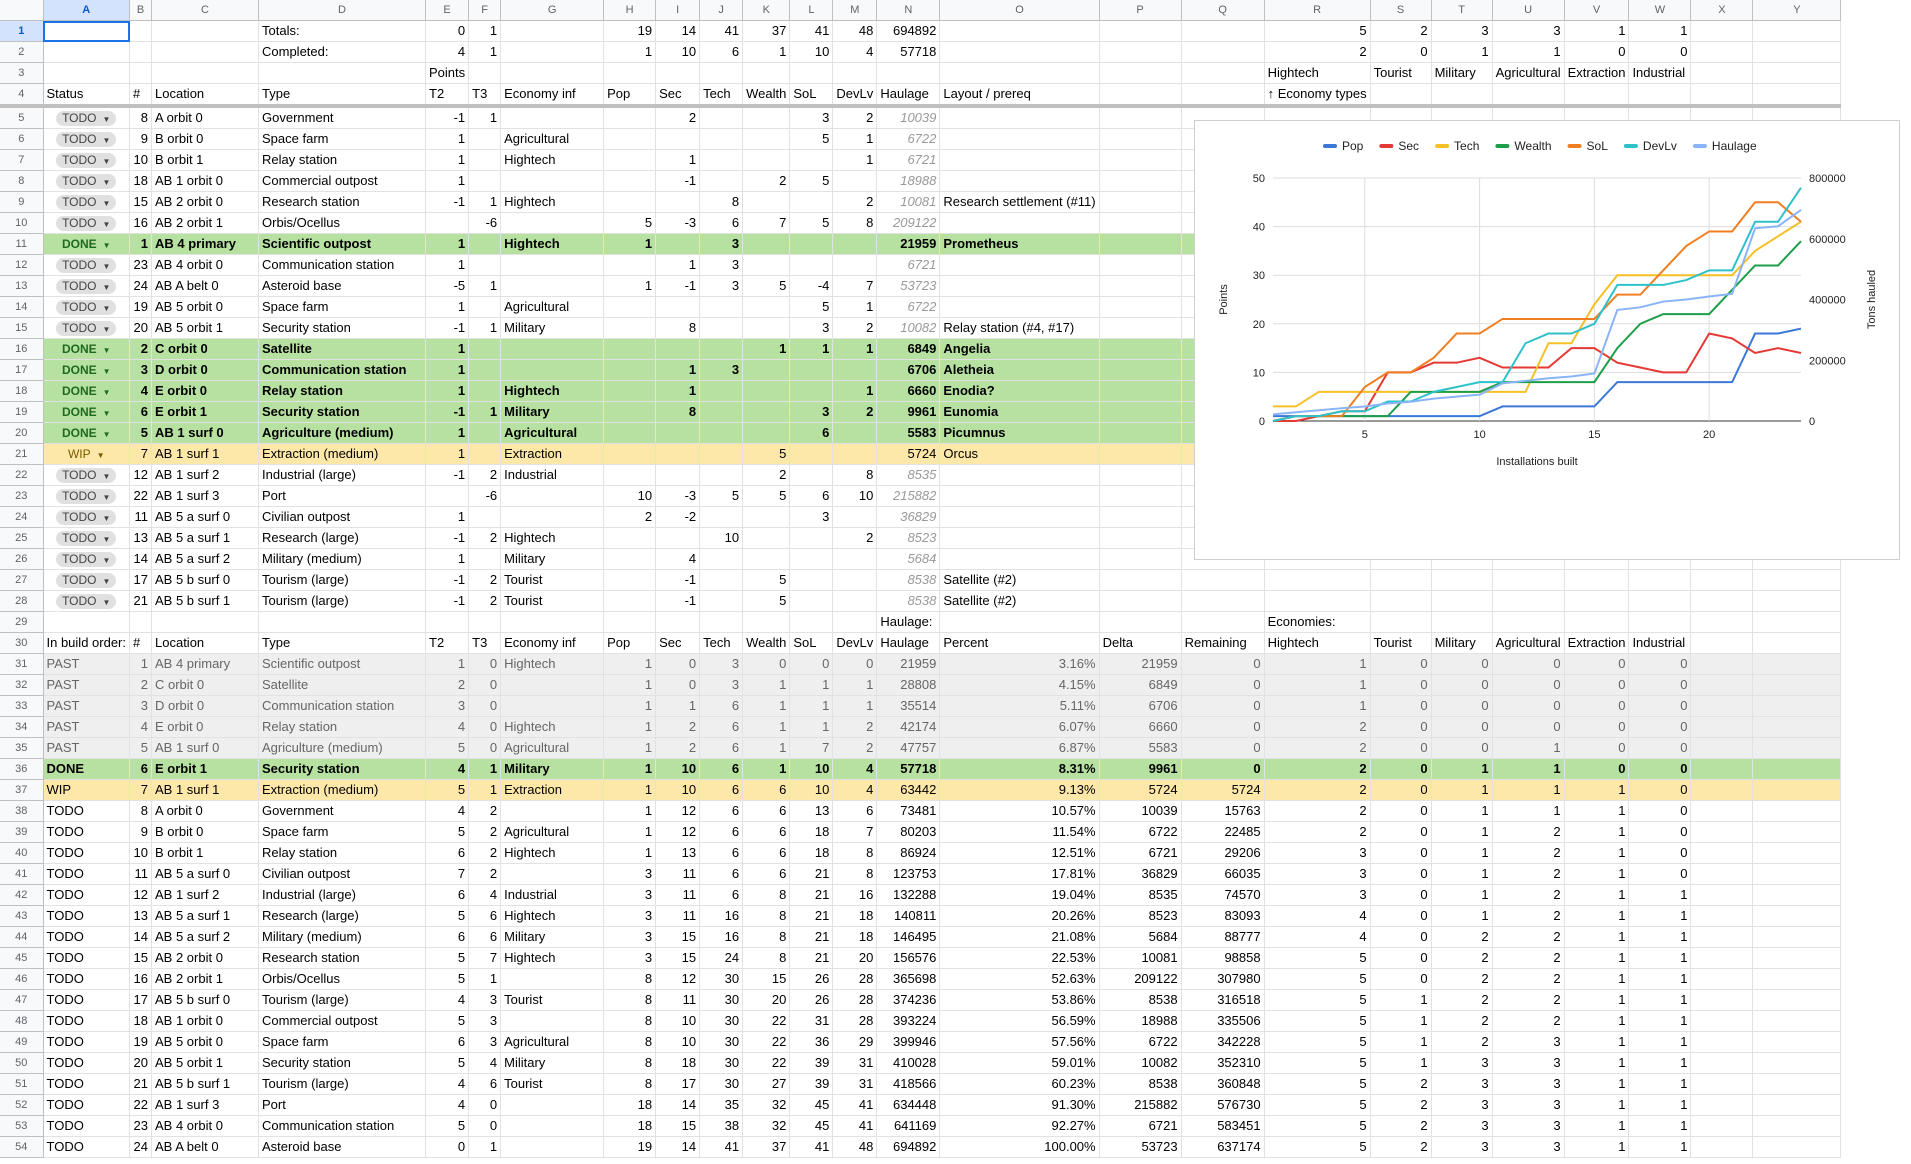  Describe the element at coordinates (855, 979) in the screenshot. I see `cell: 28` at that location.